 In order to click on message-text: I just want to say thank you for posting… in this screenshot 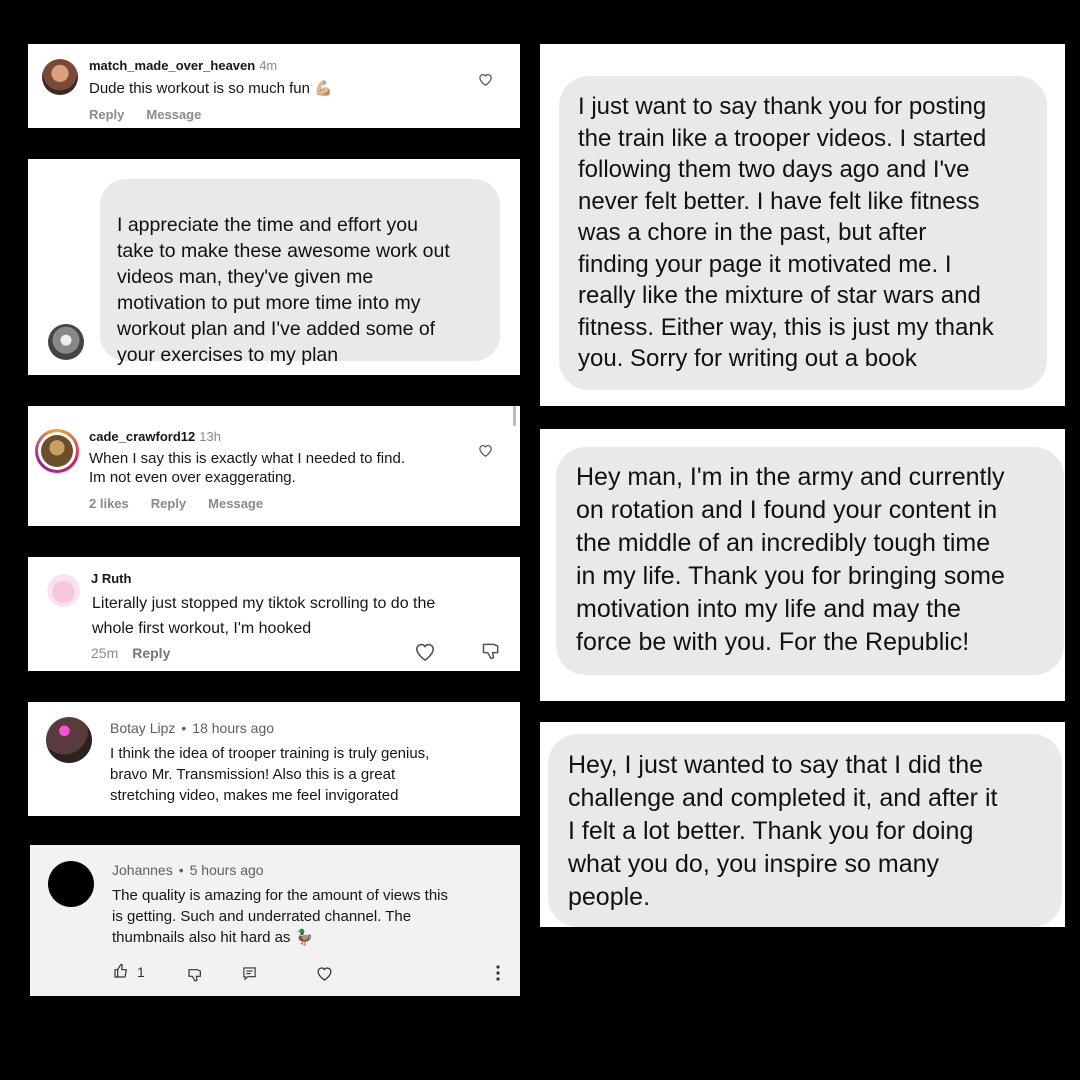, I will do `click(786, 232)`.